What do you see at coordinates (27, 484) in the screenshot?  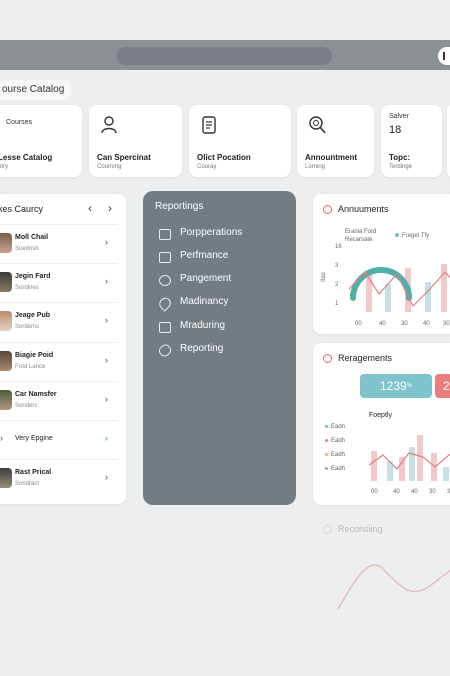 I see `list-item-sub: Sondract` at bounding box center [27, 484].